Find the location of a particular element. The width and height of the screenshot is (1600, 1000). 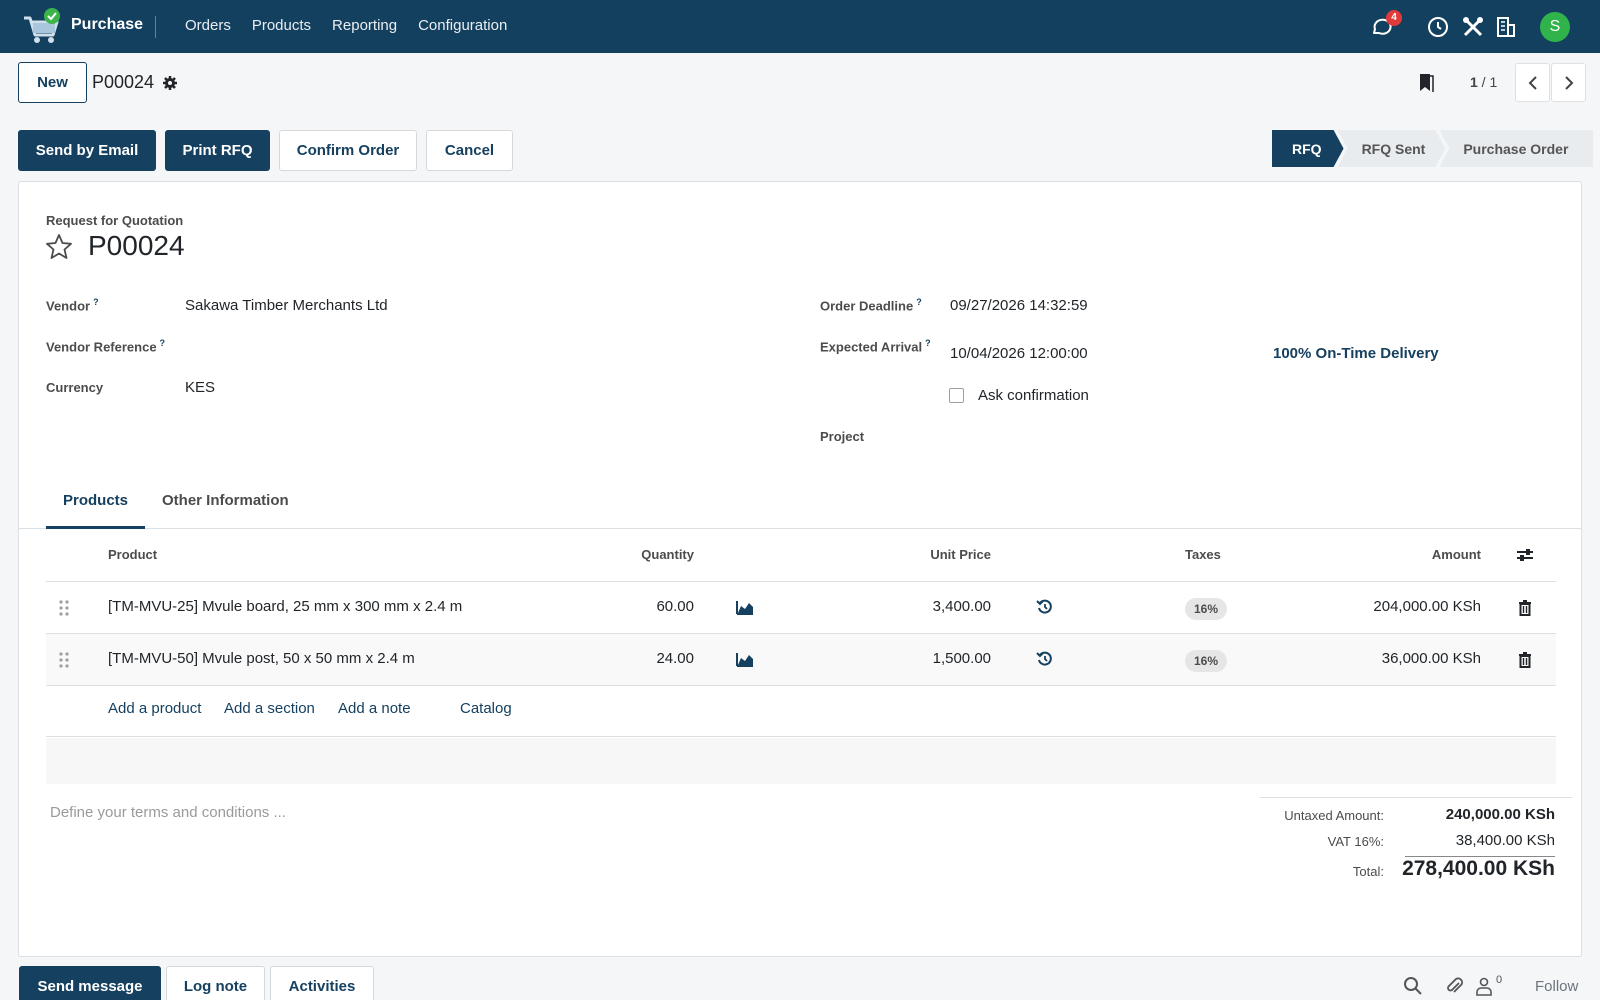

breadcrumb-record-name: P00024 is located at coordinates (123, 82).